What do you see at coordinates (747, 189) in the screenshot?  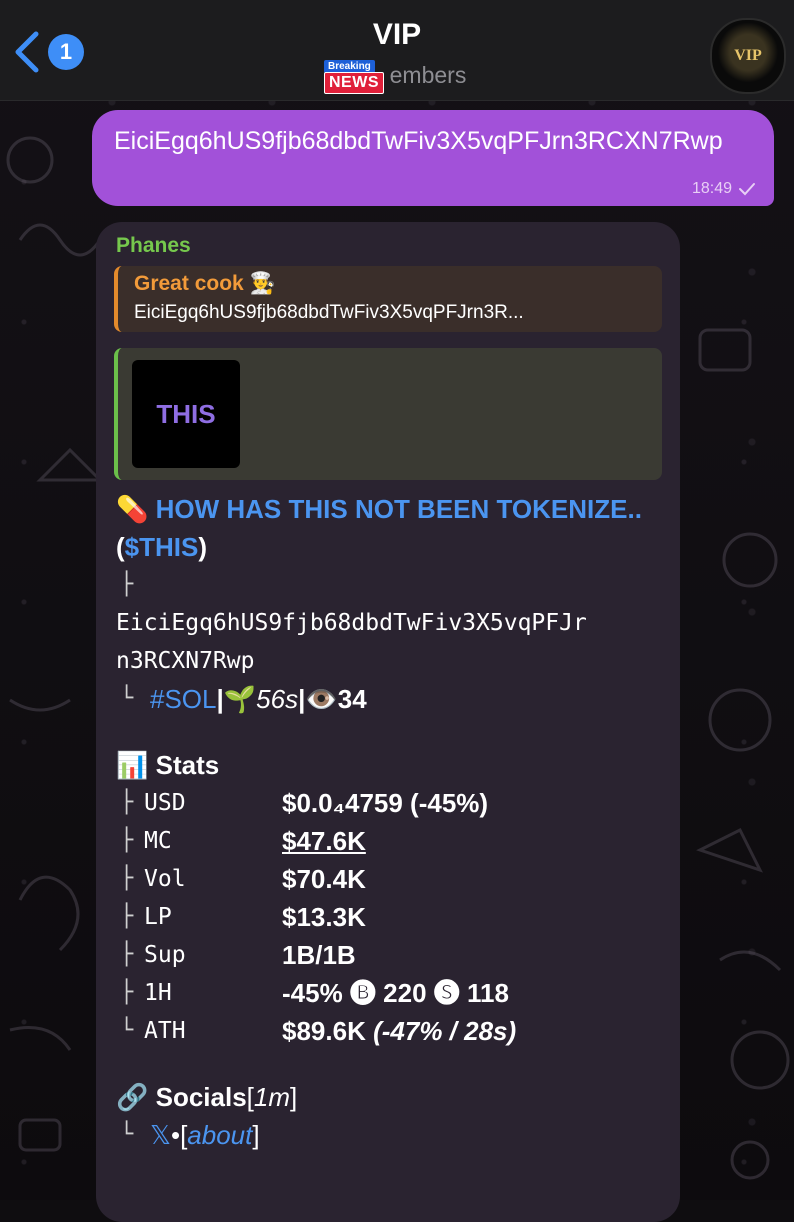 I see `checkmark-icon` at bounding box center [747, 189].